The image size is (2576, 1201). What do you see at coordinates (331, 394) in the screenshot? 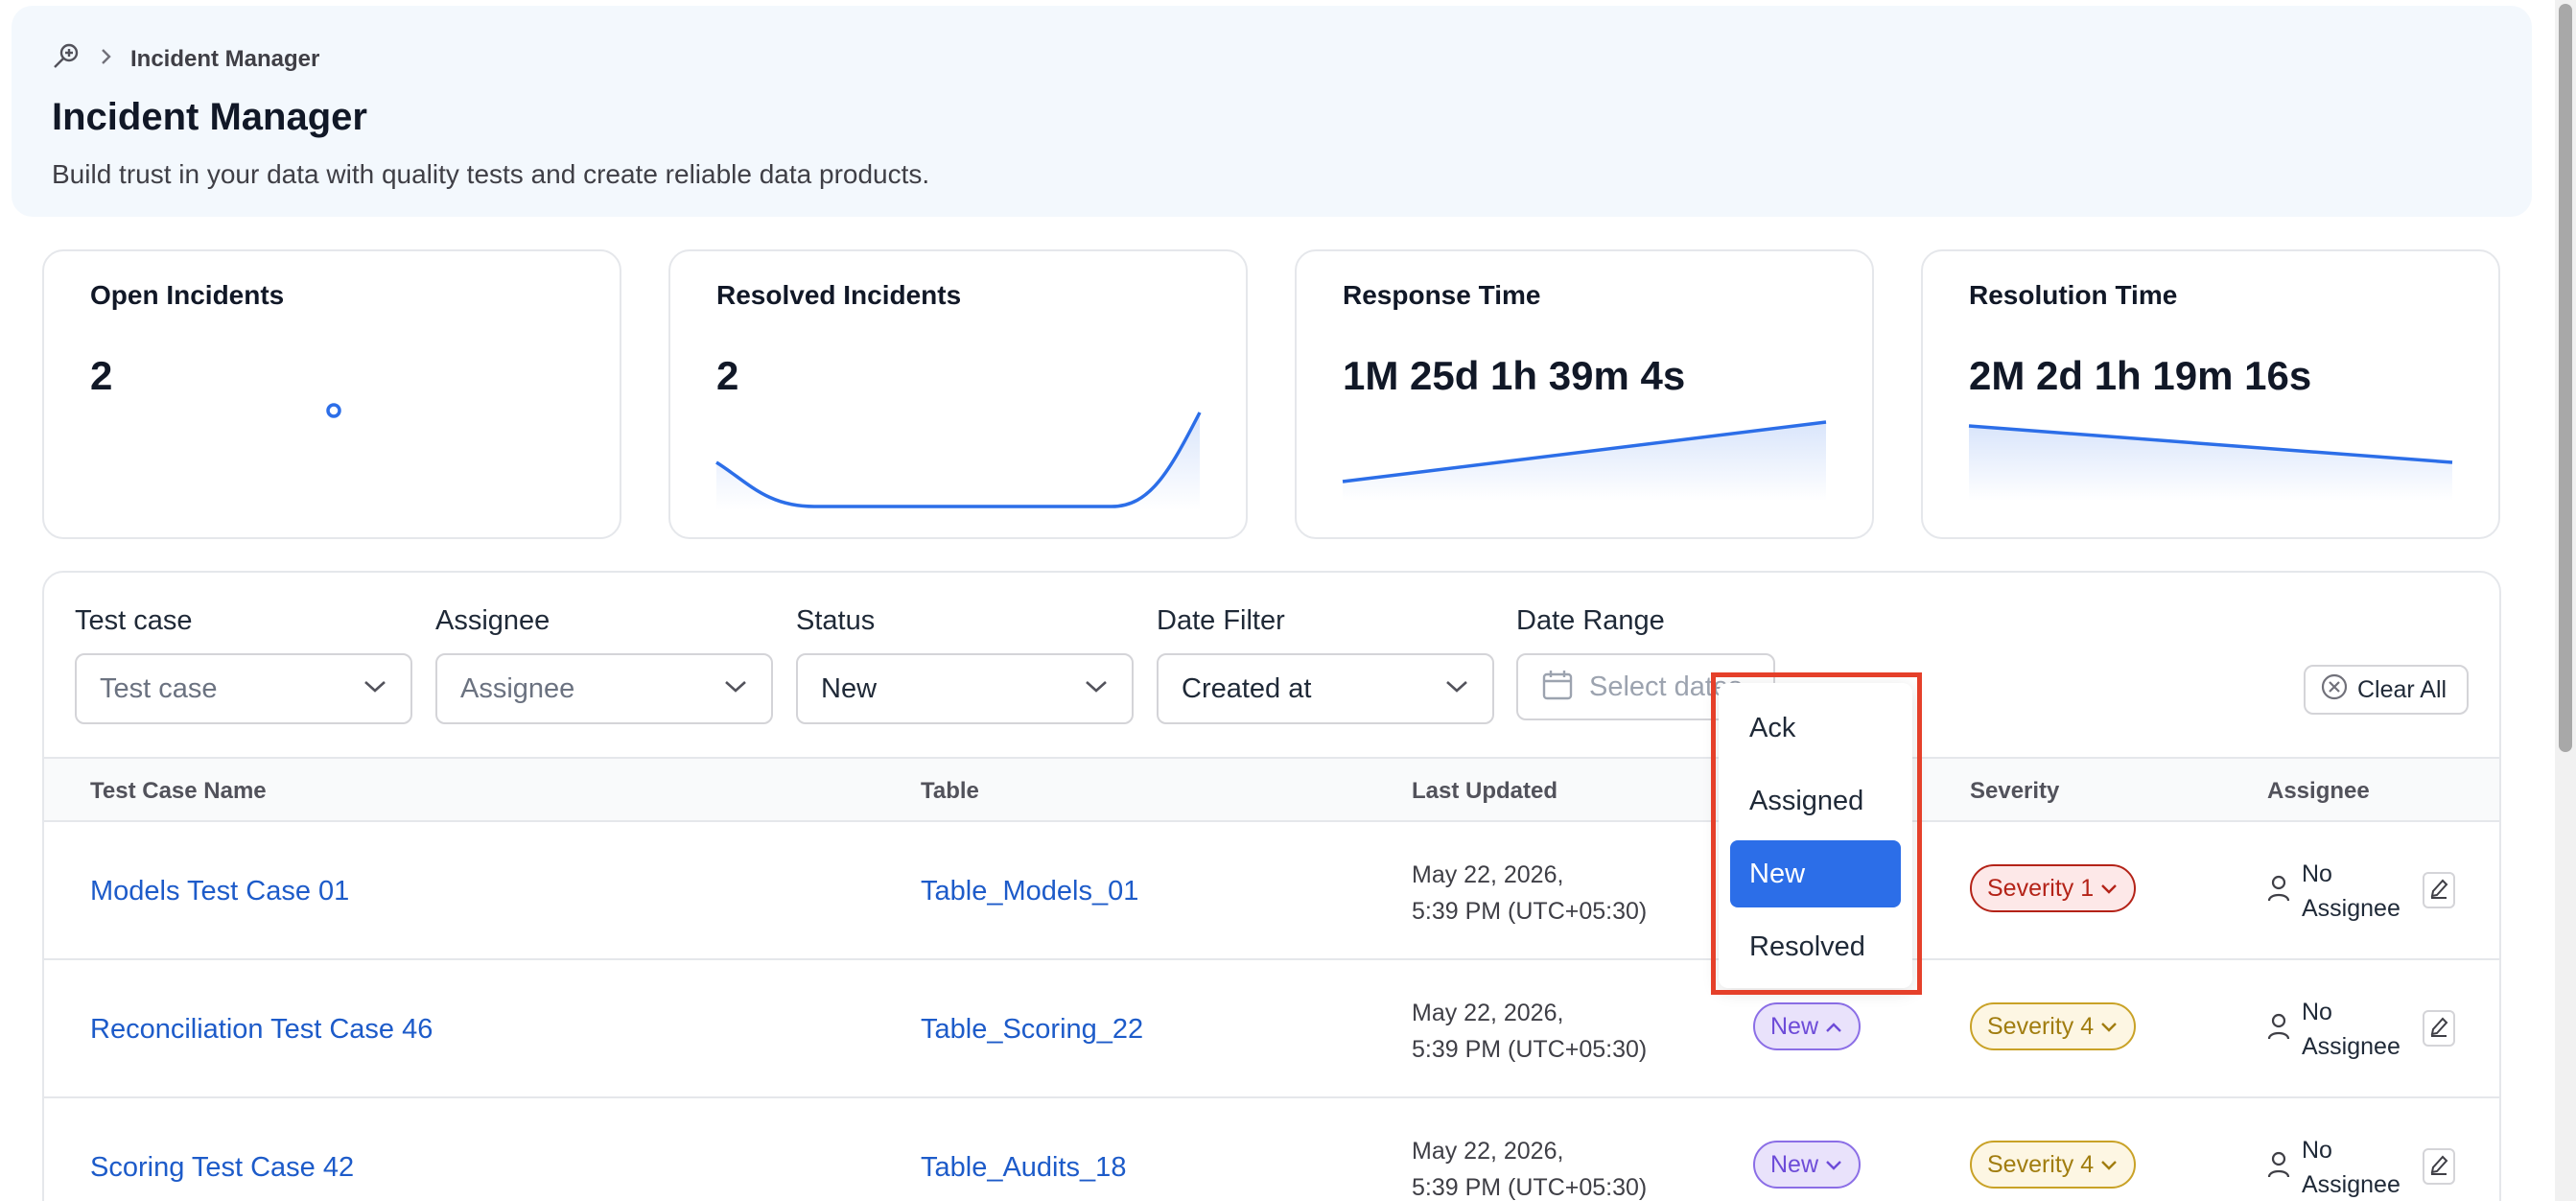
I see `open-incidents-card: Open Incidents 2` at bounding box center [331, 394].